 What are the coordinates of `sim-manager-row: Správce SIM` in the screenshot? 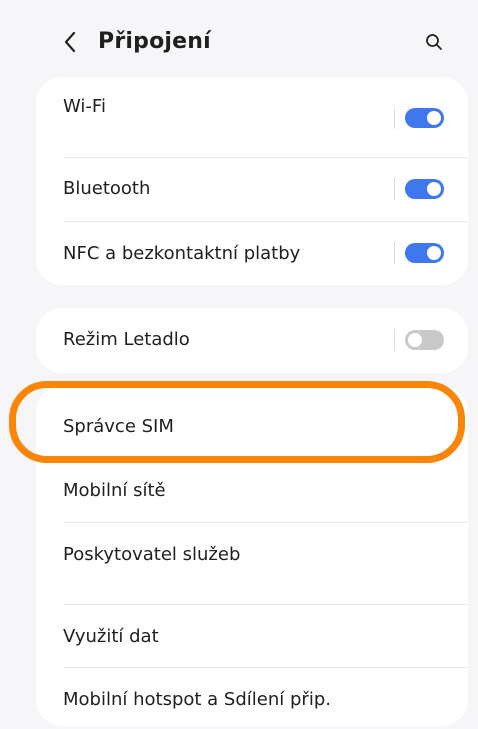 It's located at (252, 422).